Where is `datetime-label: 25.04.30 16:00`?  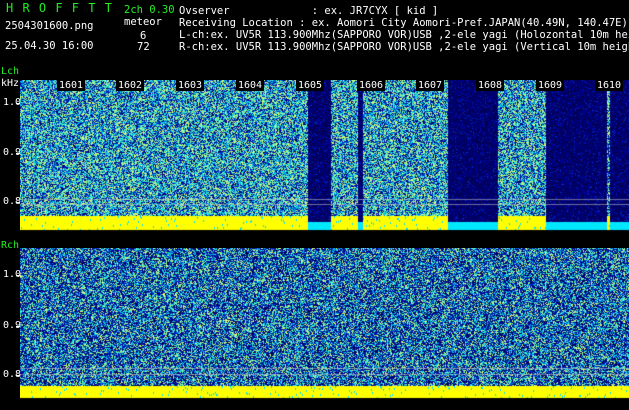
datetime-label: 25.04.30 16:00 is located at coordinates (49, 46).